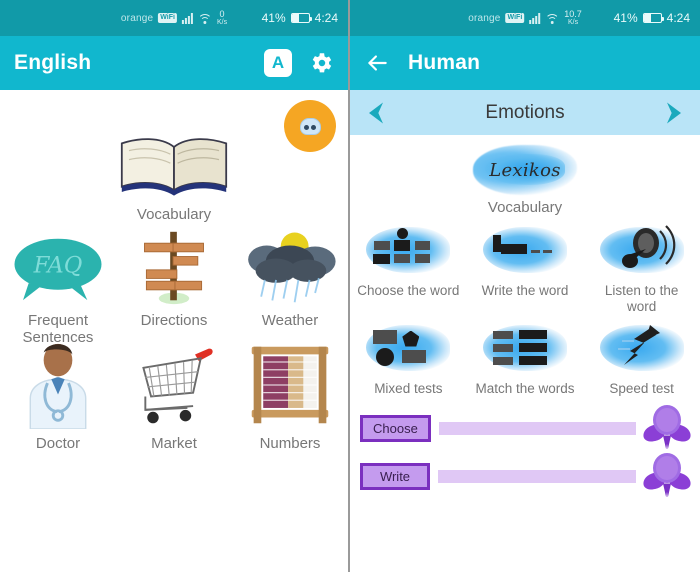  I want to click on tile-label: Numbers, so click(290, 444).